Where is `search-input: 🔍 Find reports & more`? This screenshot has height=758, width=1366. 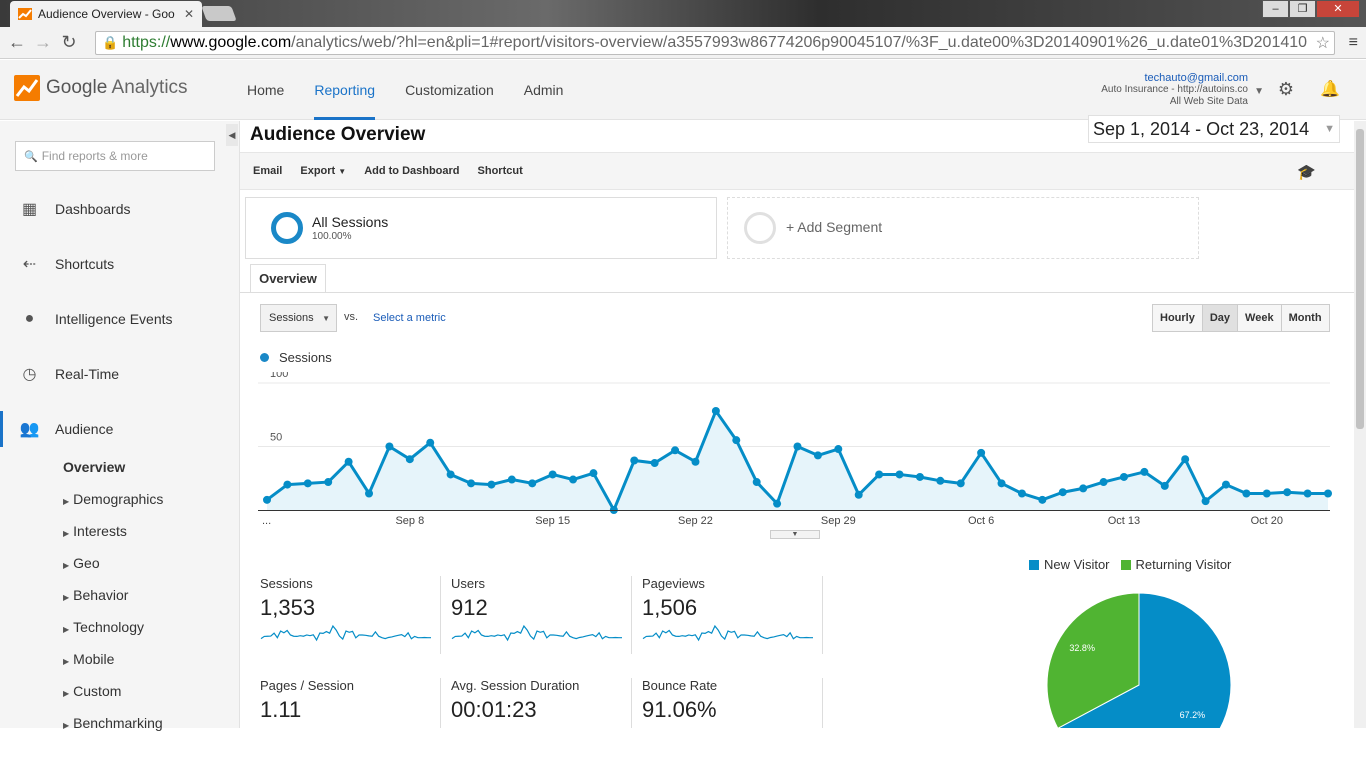
search-input: 🔍 Find reports & more is located at coordinates (115, 156).